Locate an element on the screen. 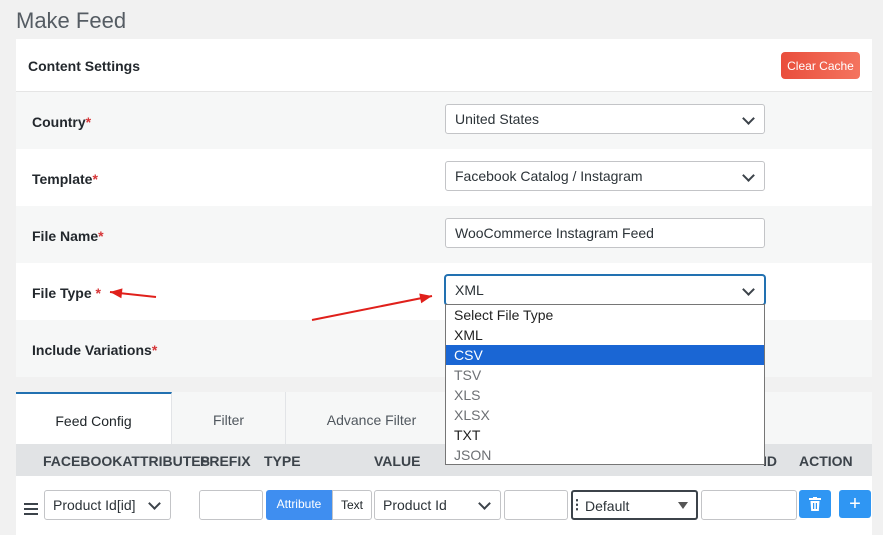  template-label: Template* is located at coordinates (65, 179).